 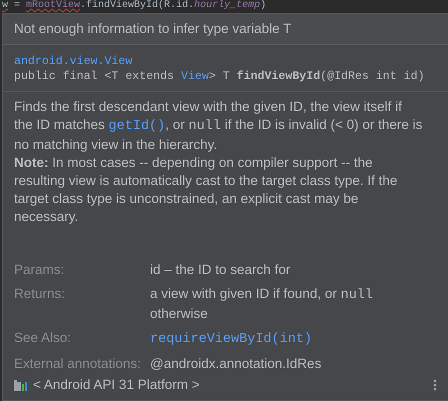 What do you see at coordinates (116, 384) in the screenshot?
I see `library-name: < Android API 31 Platform >` at bounding box center [116, 384].